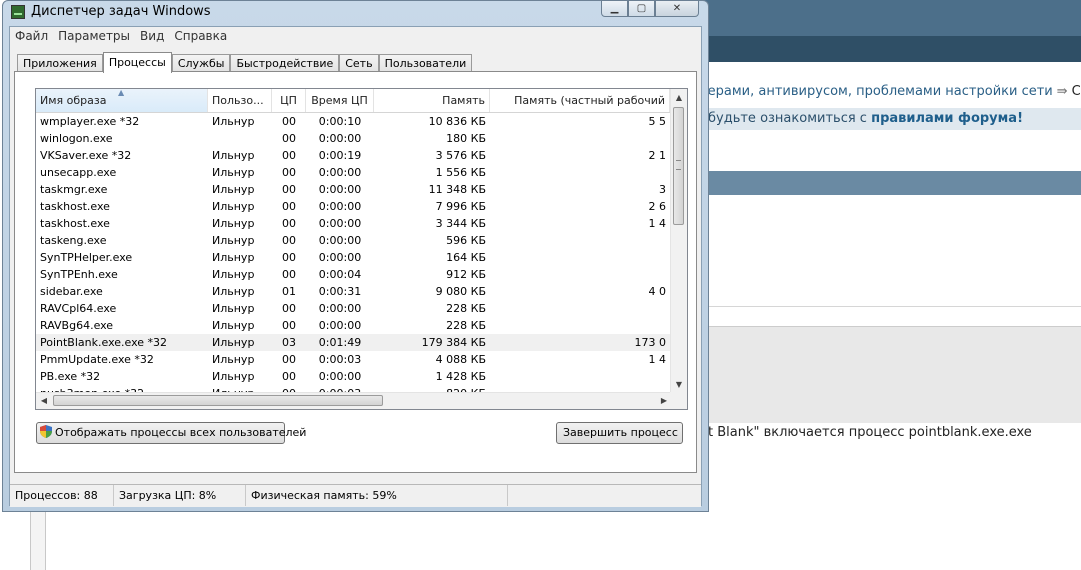 This screenshot has height=570, width=1081. Describe the element at coordinates (466, 240) in the screenshot. I see `cell-mem: 596 КБ` at that location.